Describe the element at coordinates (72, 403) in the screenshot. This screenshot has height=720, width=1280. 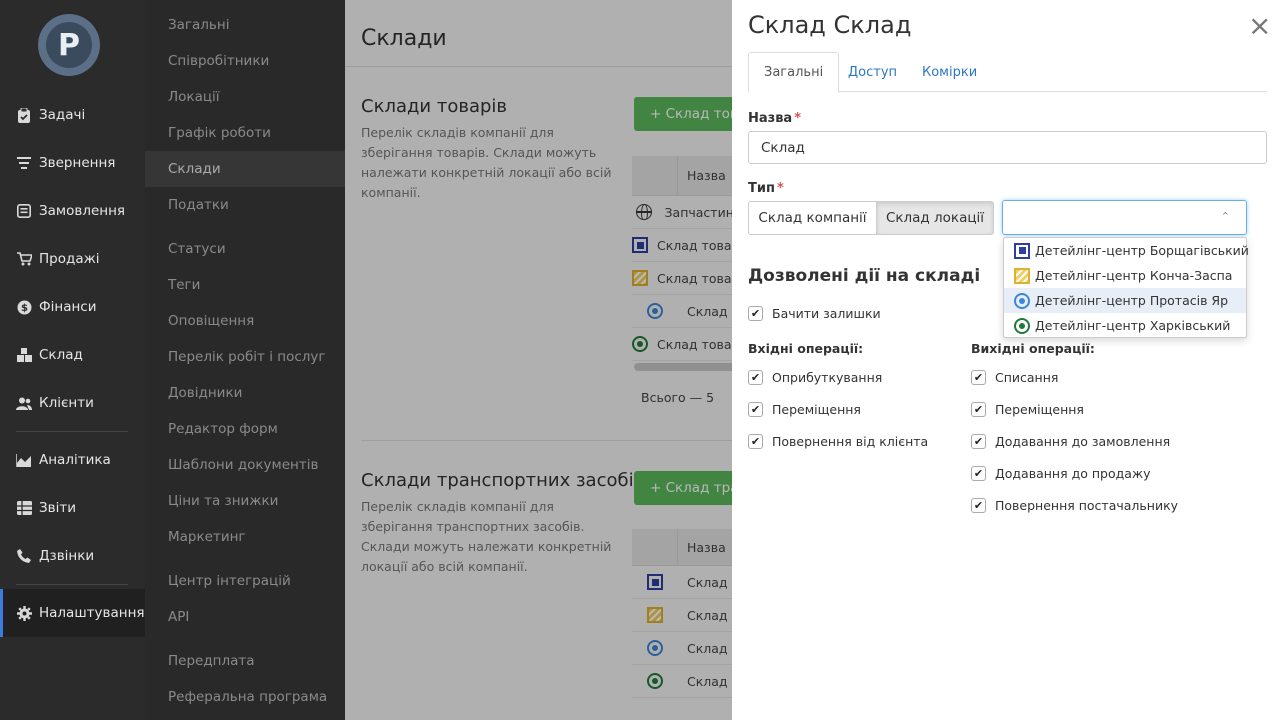
I see `nav-item-clients: Клієнти` at that location.